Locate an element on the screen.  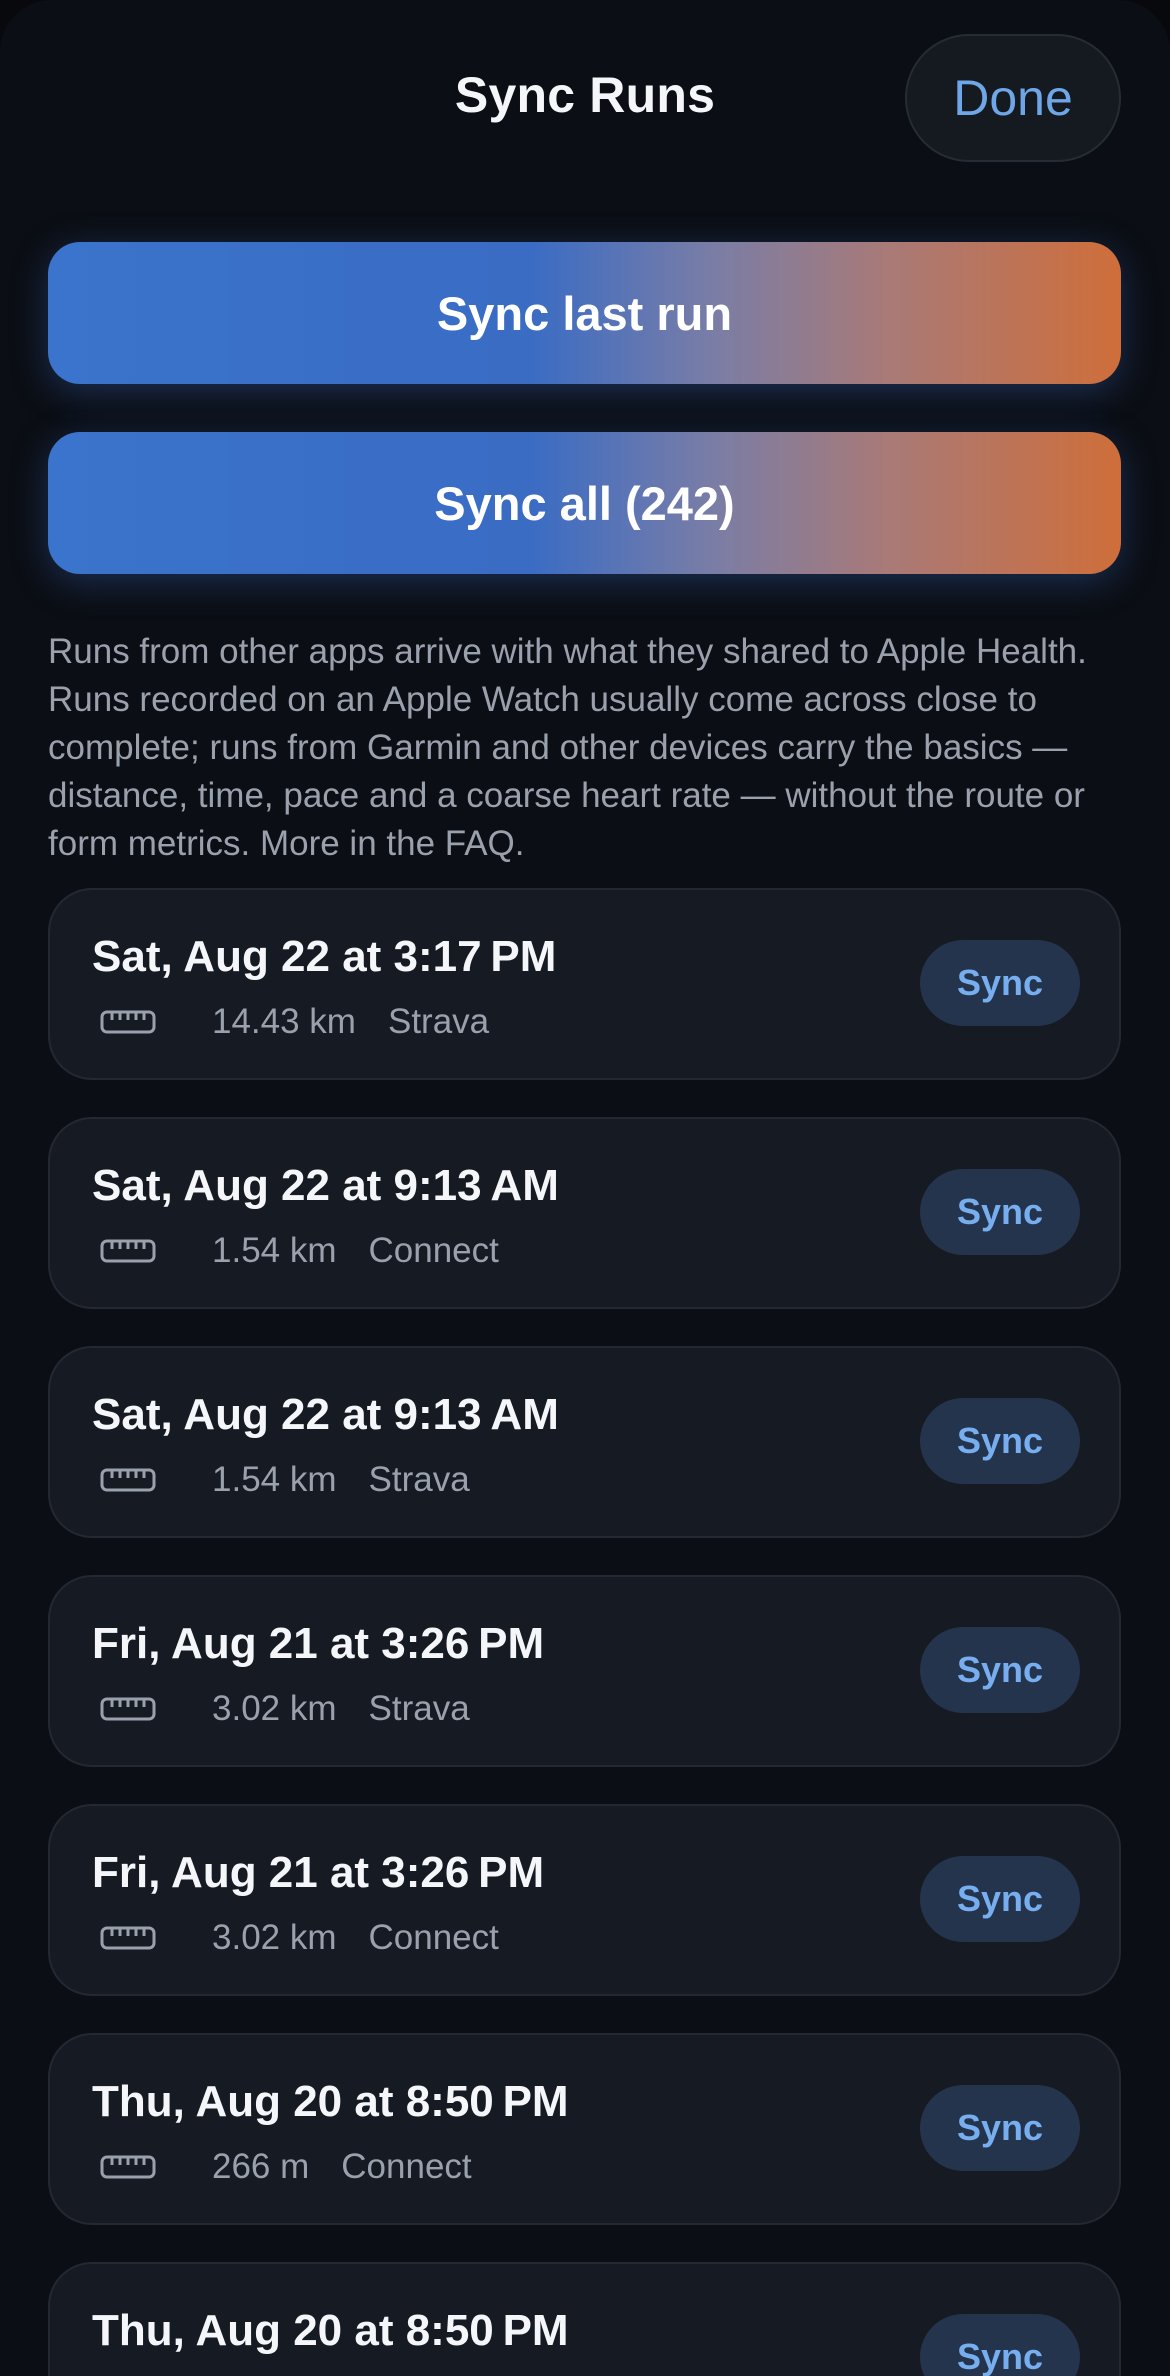
sync-all-button: Sync all (242) is located at coordinates (584, 503).